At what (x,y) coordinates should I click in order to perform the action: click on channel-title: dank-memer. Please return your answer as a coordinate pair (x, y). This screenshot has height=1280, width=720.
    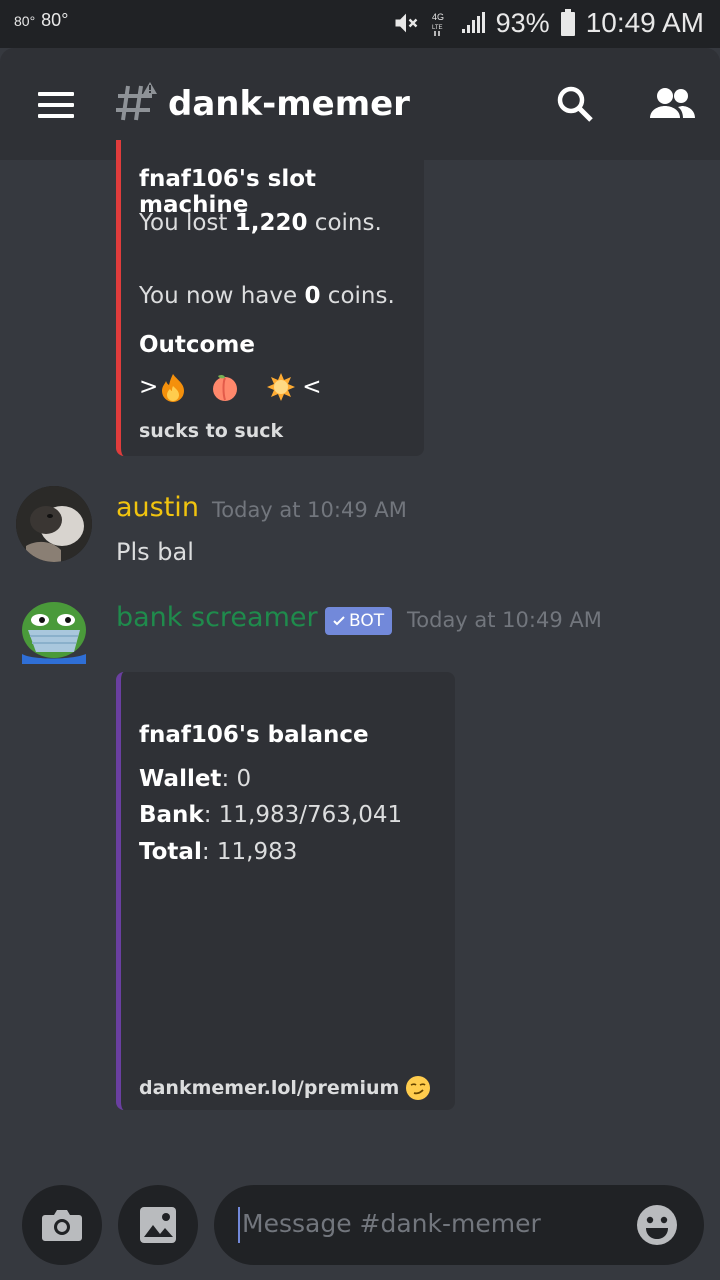
    Looking at the image, I should click on (289, 104).